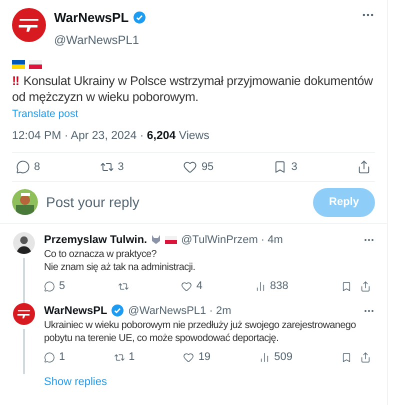  What do you see at coordinates (180, 311) in the screenshot?
I see `reply-handle: @WarNewsPL1 · 2m` at bounding box center [180, 311].